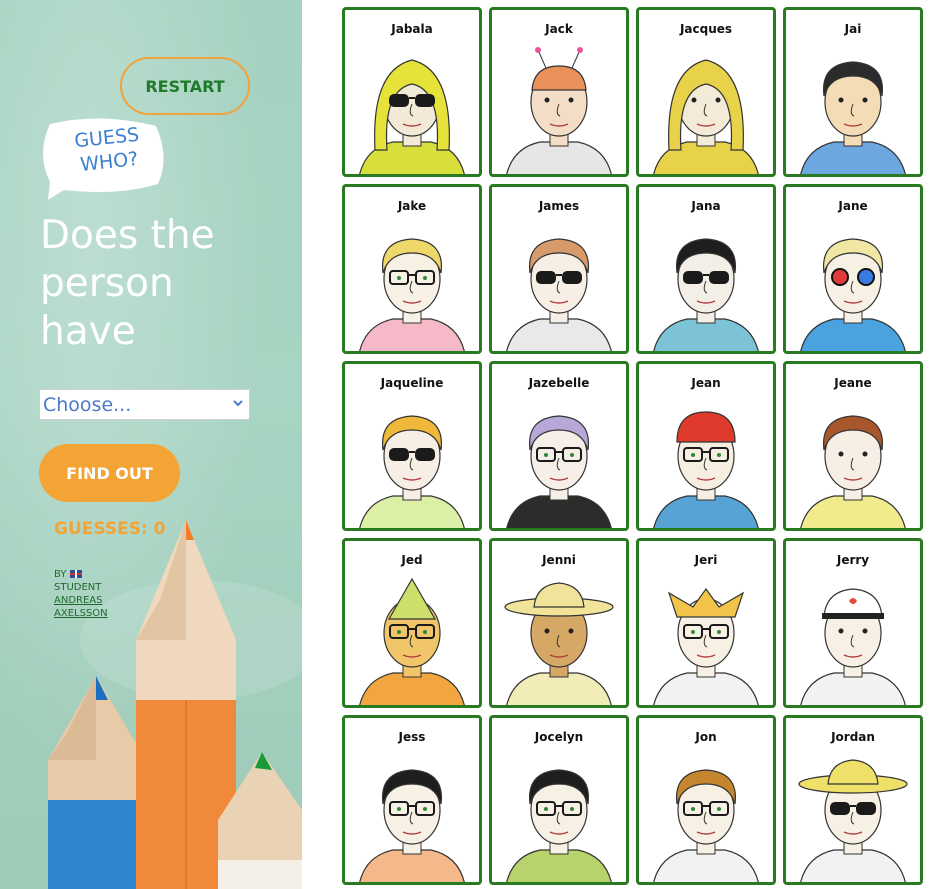 The width and height of the screenshot is (940, 889). Describe the element at coordinates (706, 383) in the screenshot. I see `character-name: Jean` at that location.